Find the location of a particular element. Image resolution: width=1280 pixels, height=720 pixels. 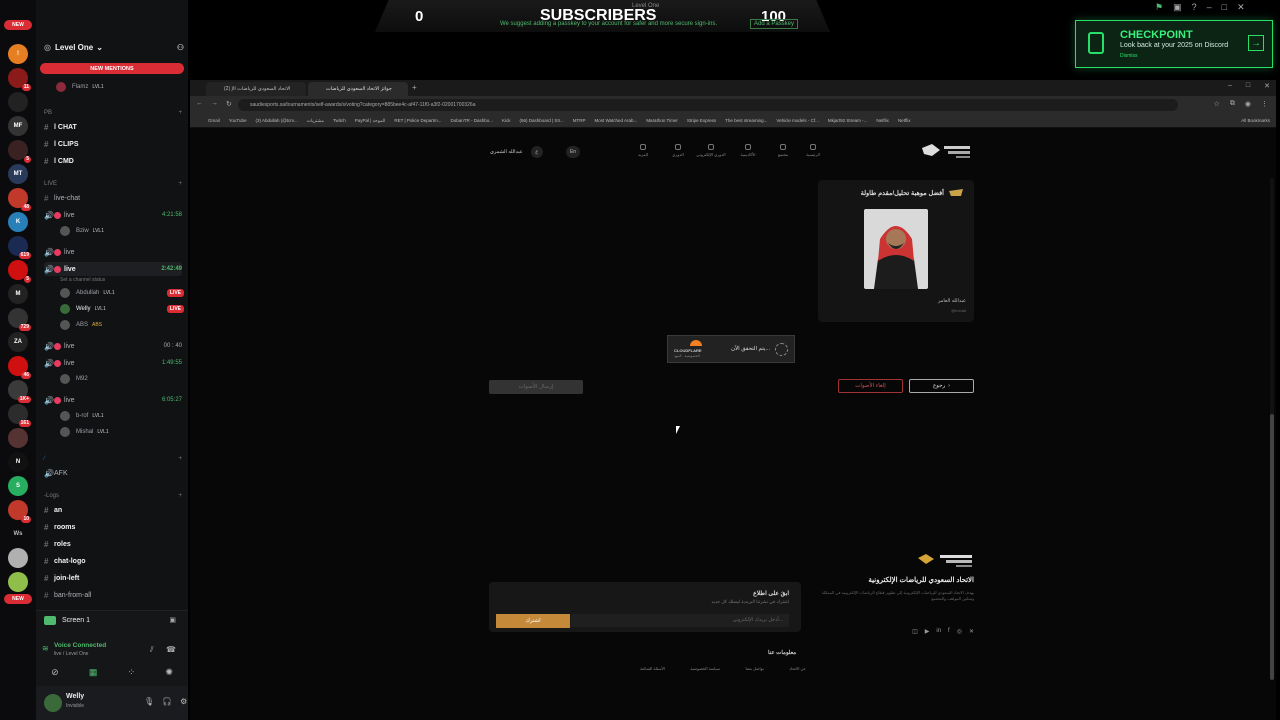

inbox-icon: ▣ is located at coordinates (1177, 7).